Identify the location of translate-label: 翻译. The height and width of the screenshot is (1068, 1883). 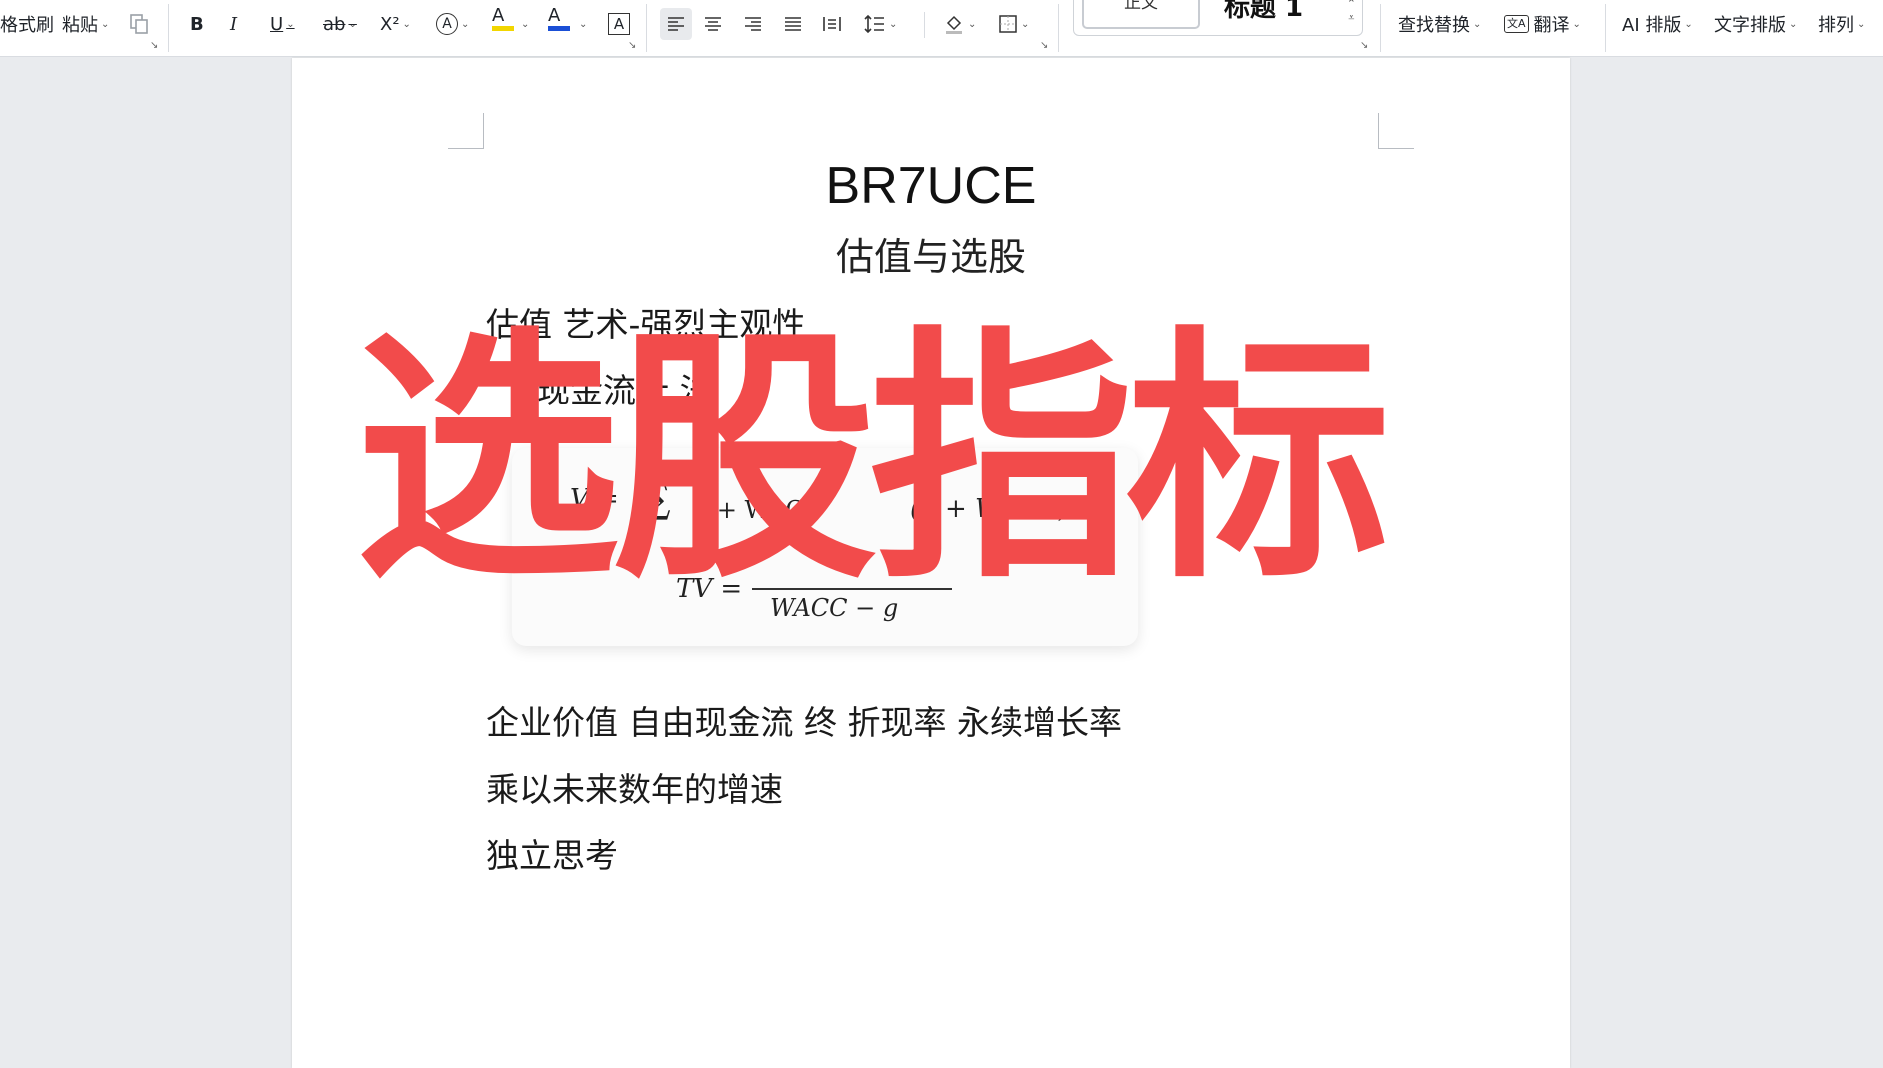
(1551, 25).